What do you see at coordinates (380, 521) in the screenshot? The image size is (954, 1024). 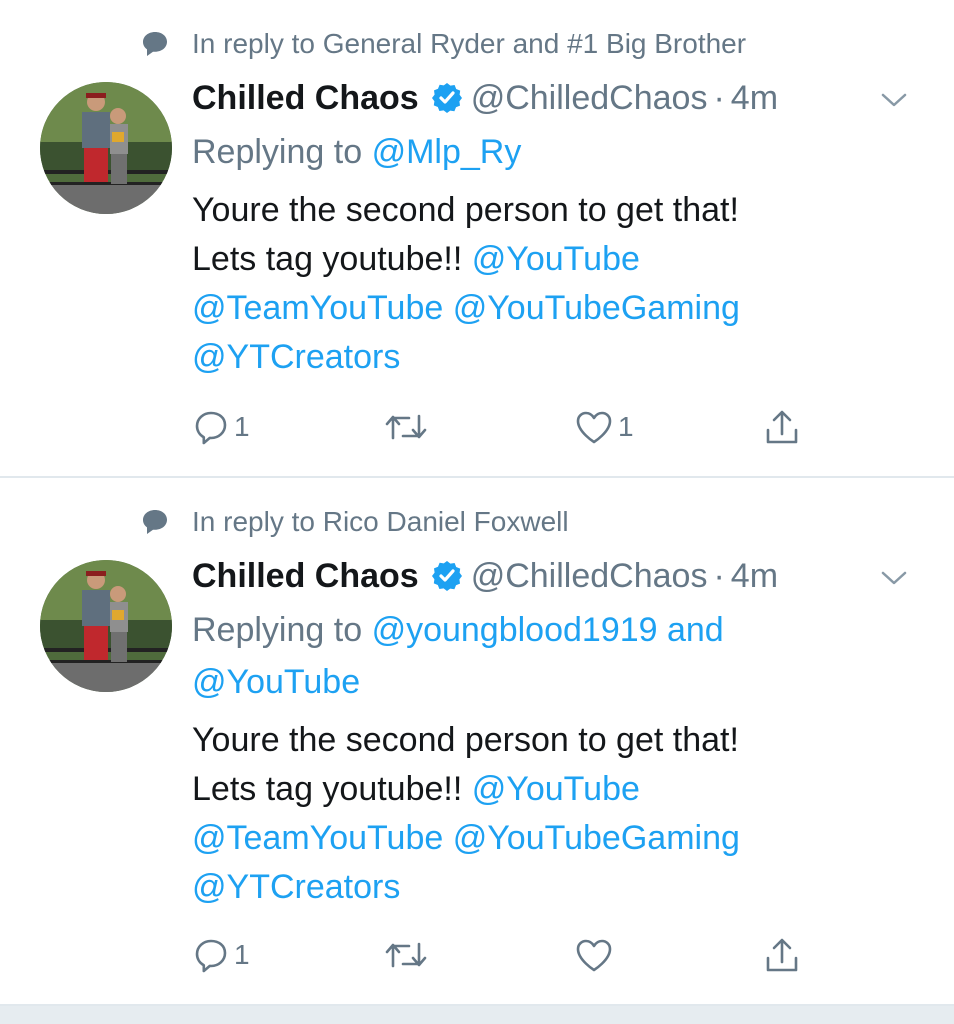 I see `reply-context-text: In reply to Rico Daniel Foxwell` at bounding box center [380, 521].